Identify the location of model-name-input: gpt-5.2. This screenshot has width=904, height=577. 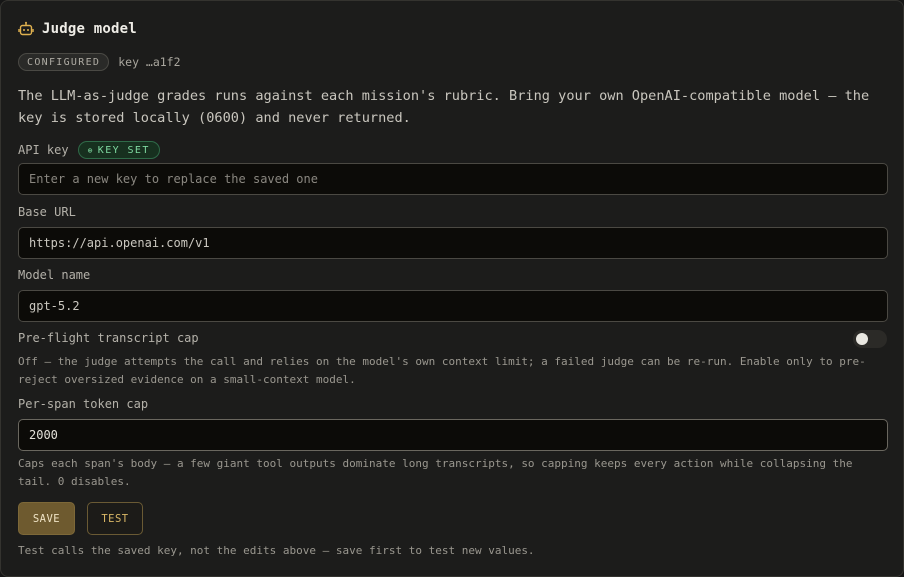
(453, 306).